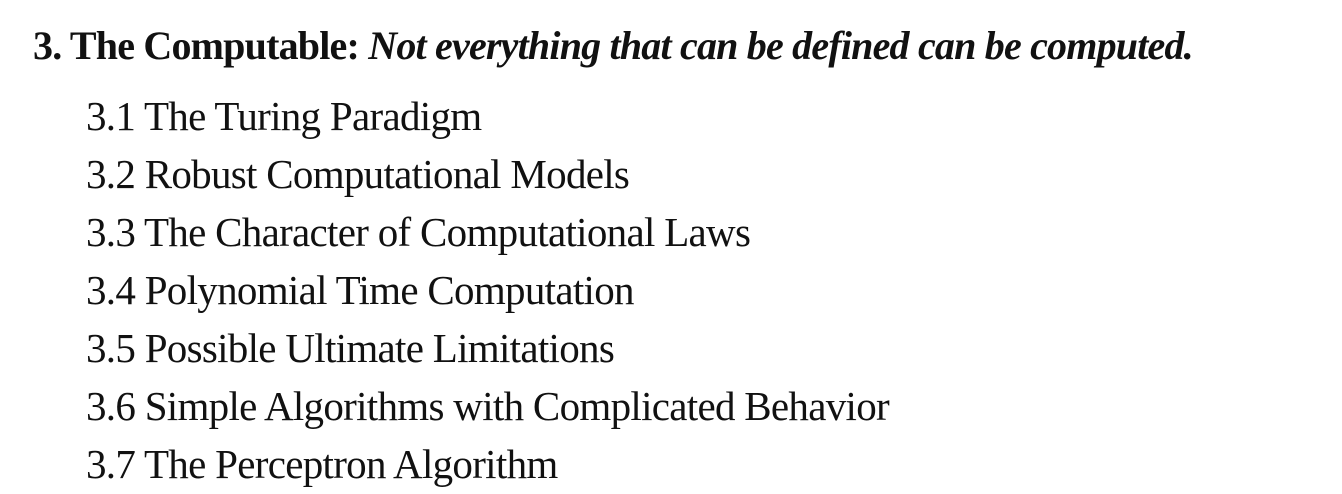  What do you see at coordinates (418, 232) in the screenshot?
I see `section-item: 3.3 The Character of Computational Laws` at bounding box center [418, 232].